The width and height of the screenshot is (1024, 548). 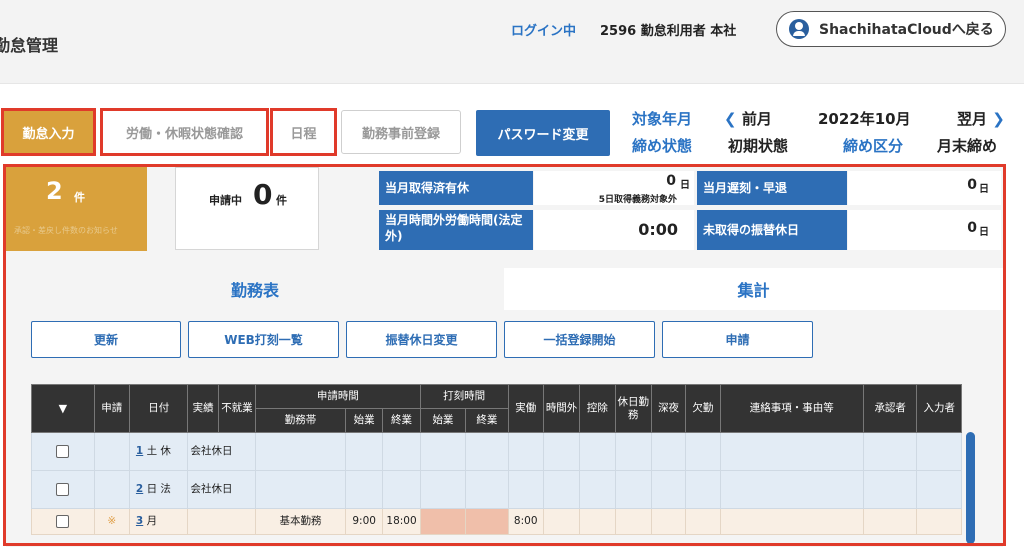 What do you see at coordinates (165, 489) in the screenshot?
I see `day-type: 法` at bounding box center [165, 489].